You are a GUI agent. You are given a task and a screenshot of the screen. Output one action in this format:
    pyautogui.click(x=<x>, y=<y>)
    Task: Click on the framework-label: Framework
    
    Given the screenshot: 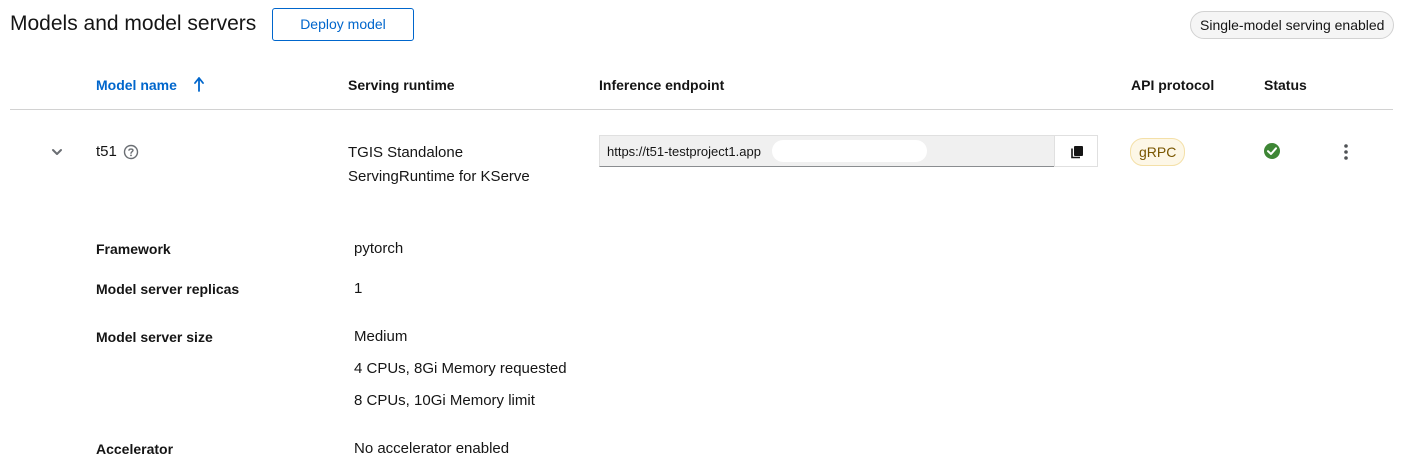 What is the action you would take?
    pyautogui.click(x=133, y=249)
    